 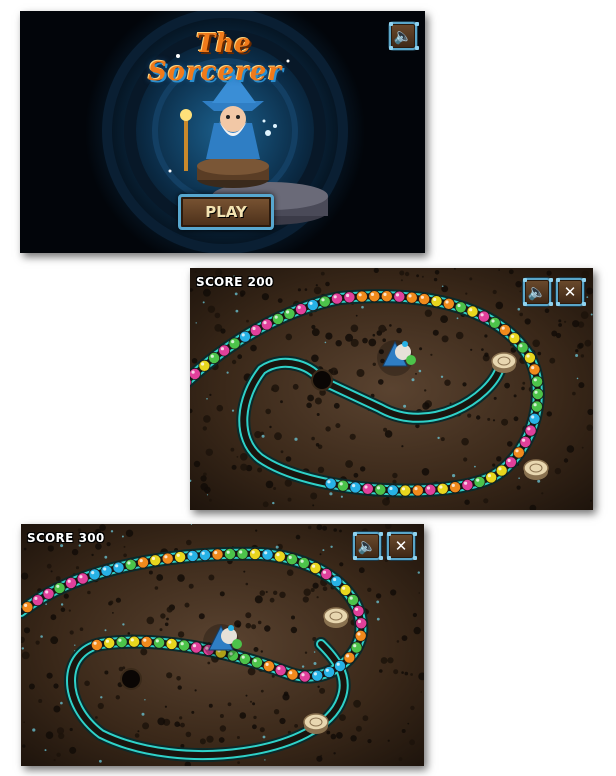 What do you see at coordinates (215, 72) in the screenshot?
I see `game-title-line2: Sorcerer` at bounding box center [215, 72].